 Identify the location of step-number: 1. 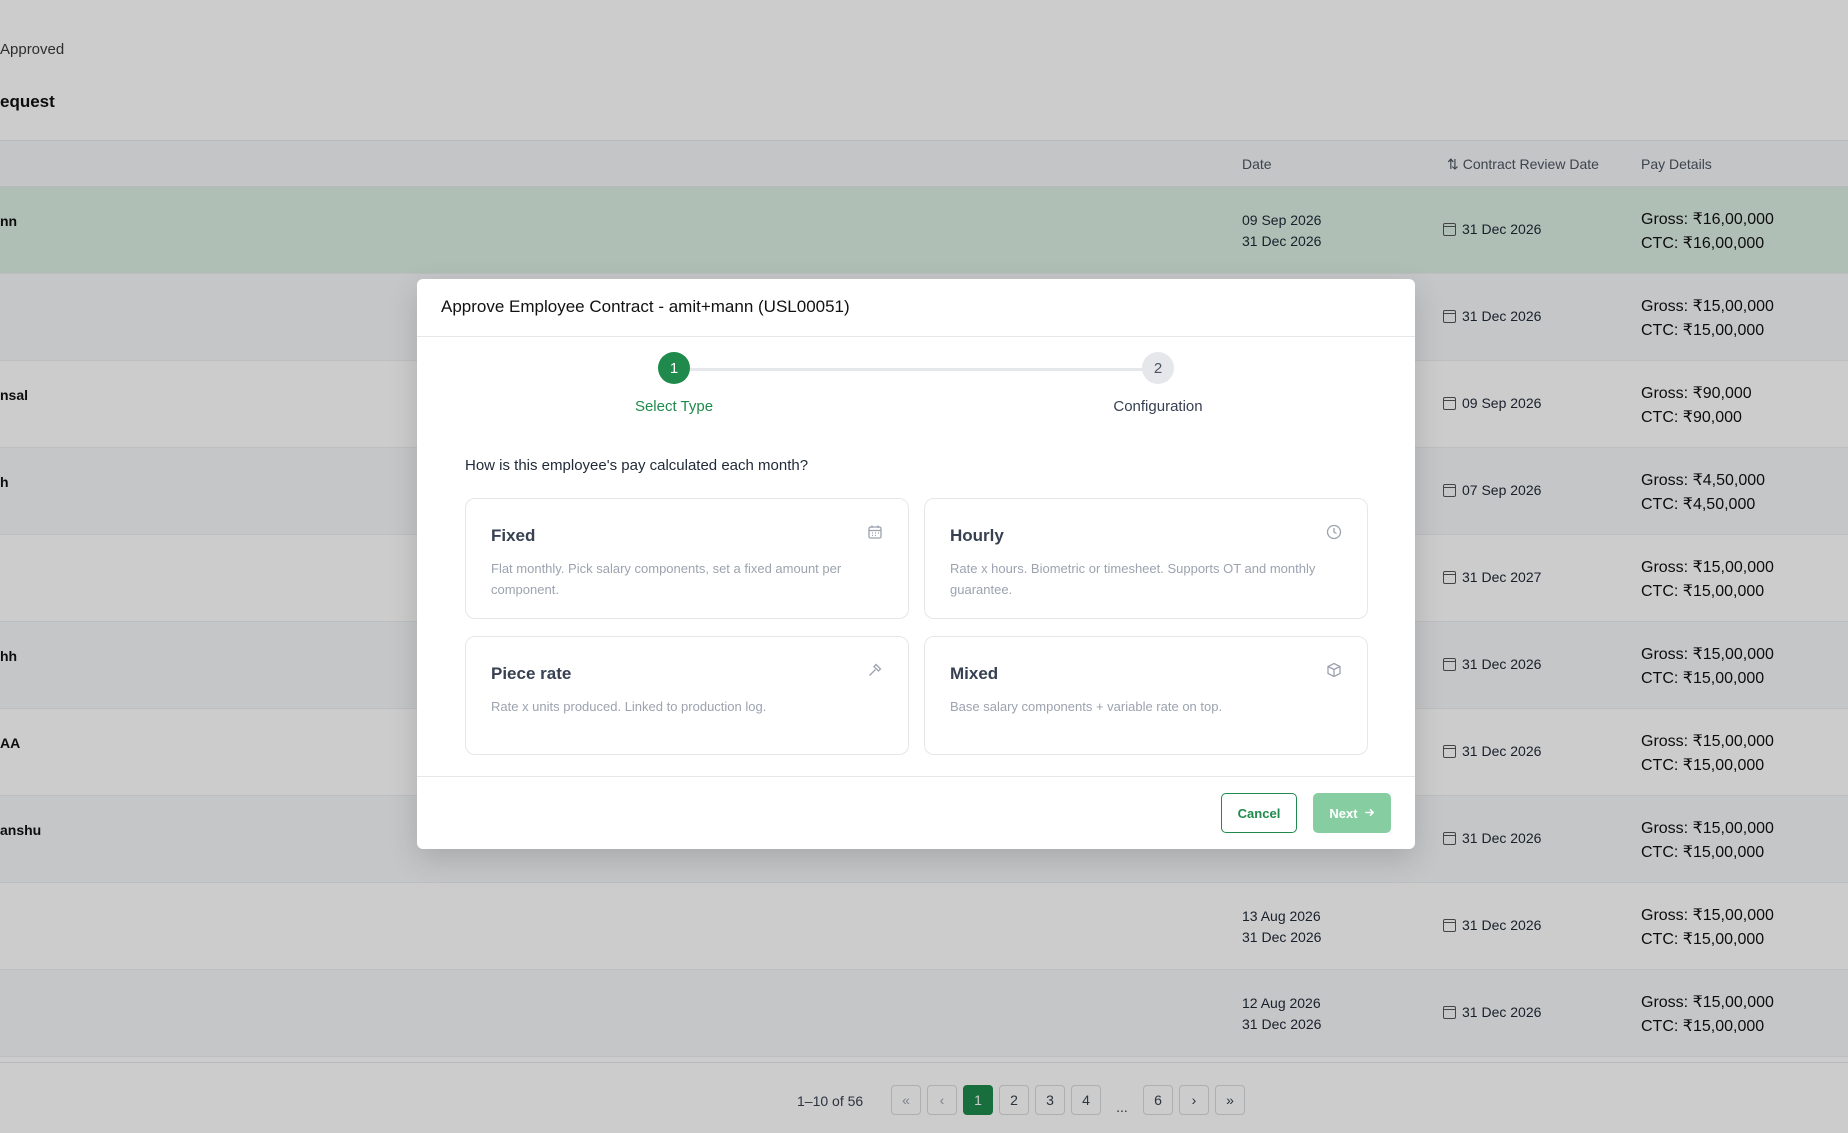
(674, 368).